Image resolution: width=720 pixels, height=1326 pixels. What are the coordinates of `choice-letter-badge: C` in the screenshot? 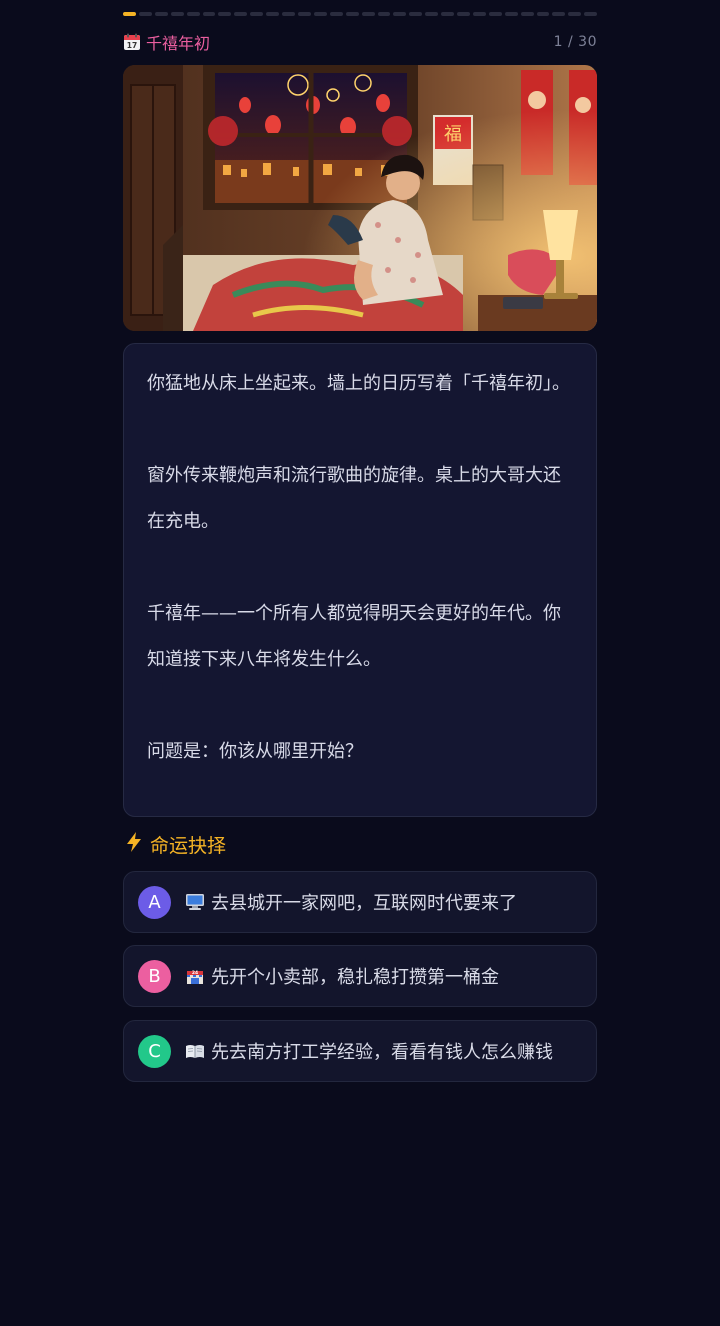 It's located at (154, 1051).